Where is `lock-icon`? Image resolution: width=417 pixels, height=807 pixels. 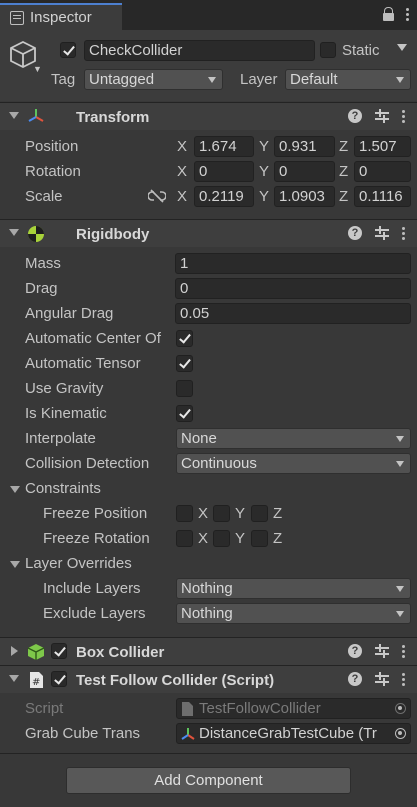
lock-icon is located at coordinates (388, 14).